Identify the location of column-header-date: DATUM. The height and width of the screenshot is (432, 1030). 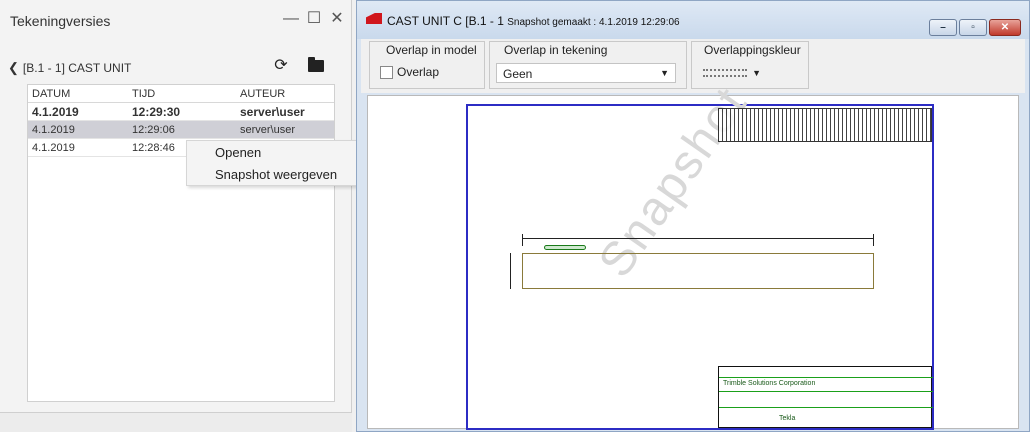
(51, 94).